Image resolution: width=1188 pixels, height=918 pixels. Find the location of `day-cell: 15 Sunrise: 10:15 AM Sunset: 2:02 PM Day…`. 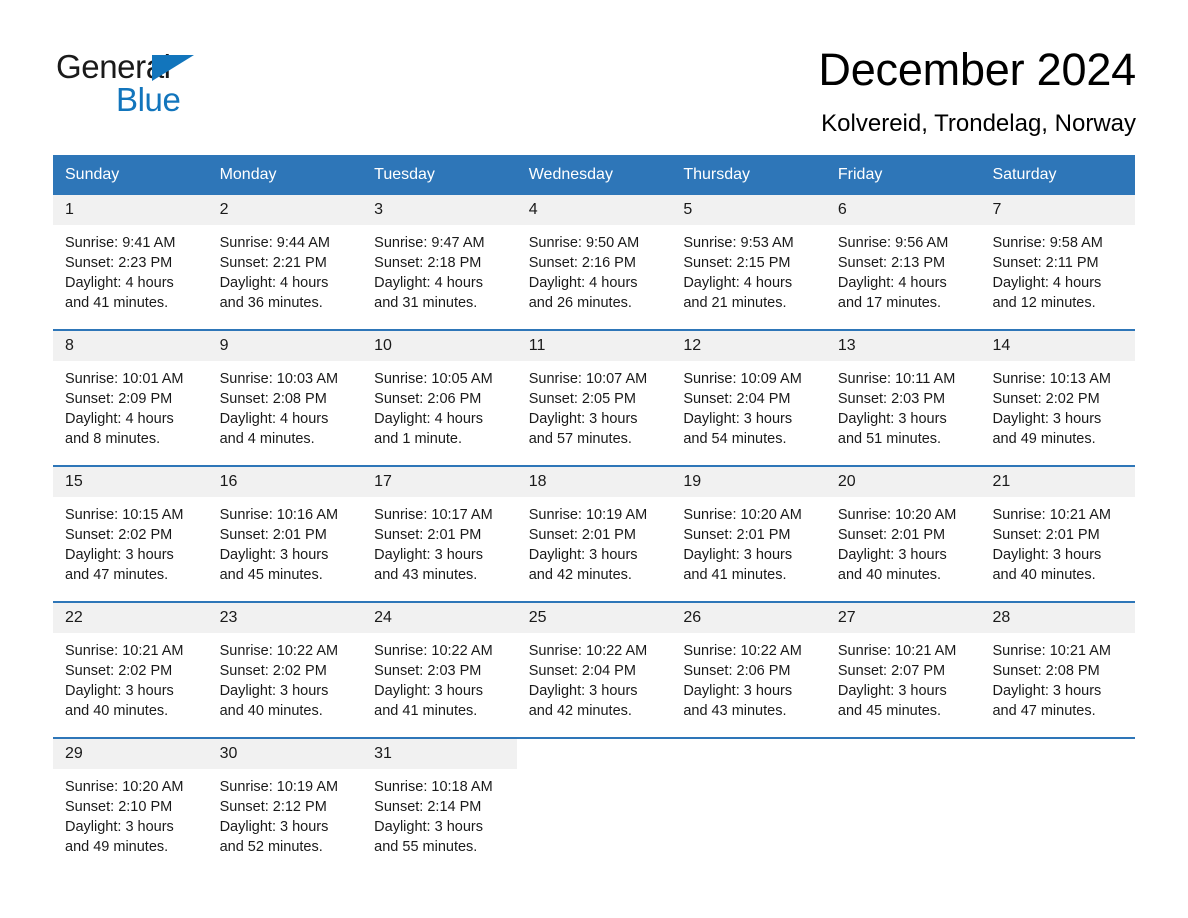

day-cell: 15 Sunrise: 10:15 AM Sunset: 2:02 PM Day… is located at coordinates (130, 534).